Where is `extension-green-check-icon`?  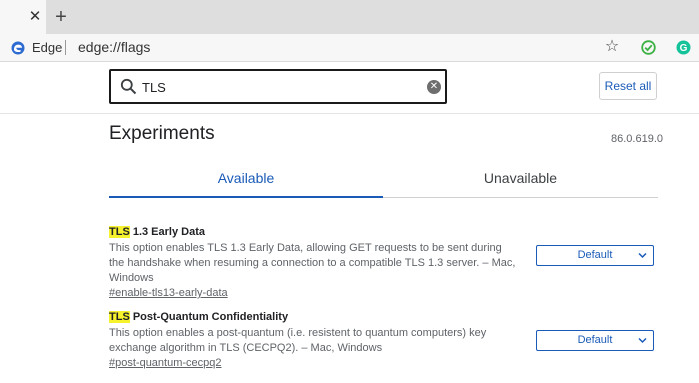
extension-green-check-icon is located at coordinates (648, 47).